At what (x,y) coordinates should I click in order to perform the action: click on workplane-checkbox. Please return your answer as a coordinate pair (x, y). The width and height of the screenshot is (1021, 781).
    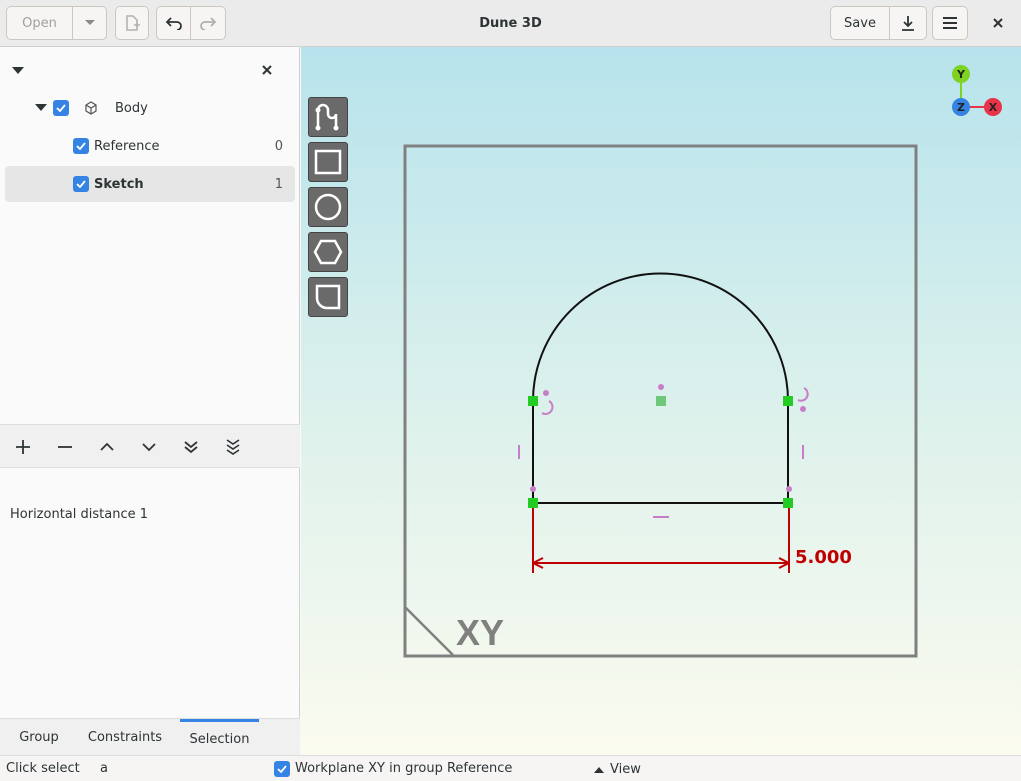
    Looking at the image, I should click on (282, 769).